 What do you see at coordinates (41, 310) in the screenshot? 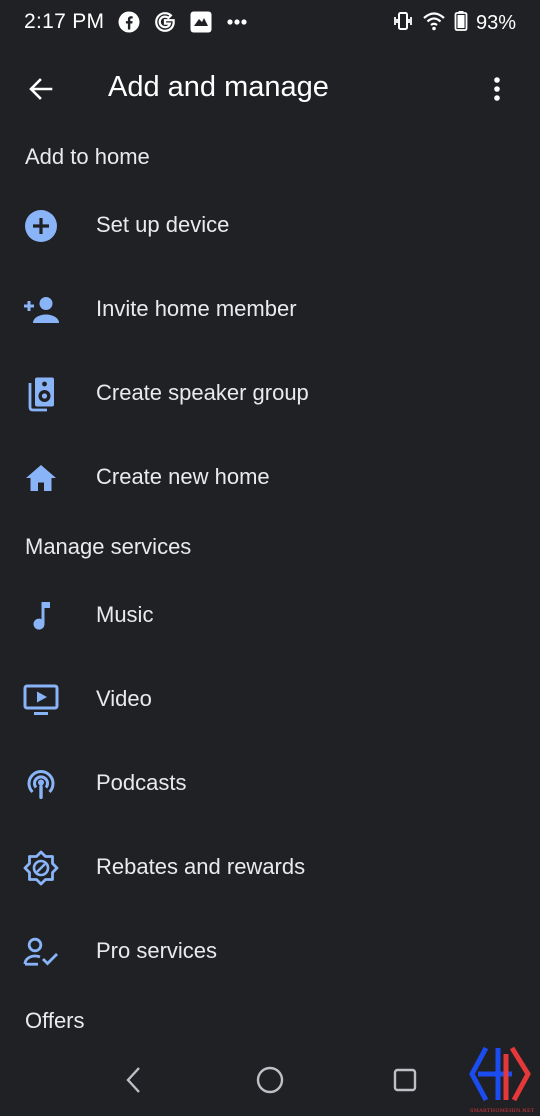
I see `person-add-icon` at bounding box center [41, 310].